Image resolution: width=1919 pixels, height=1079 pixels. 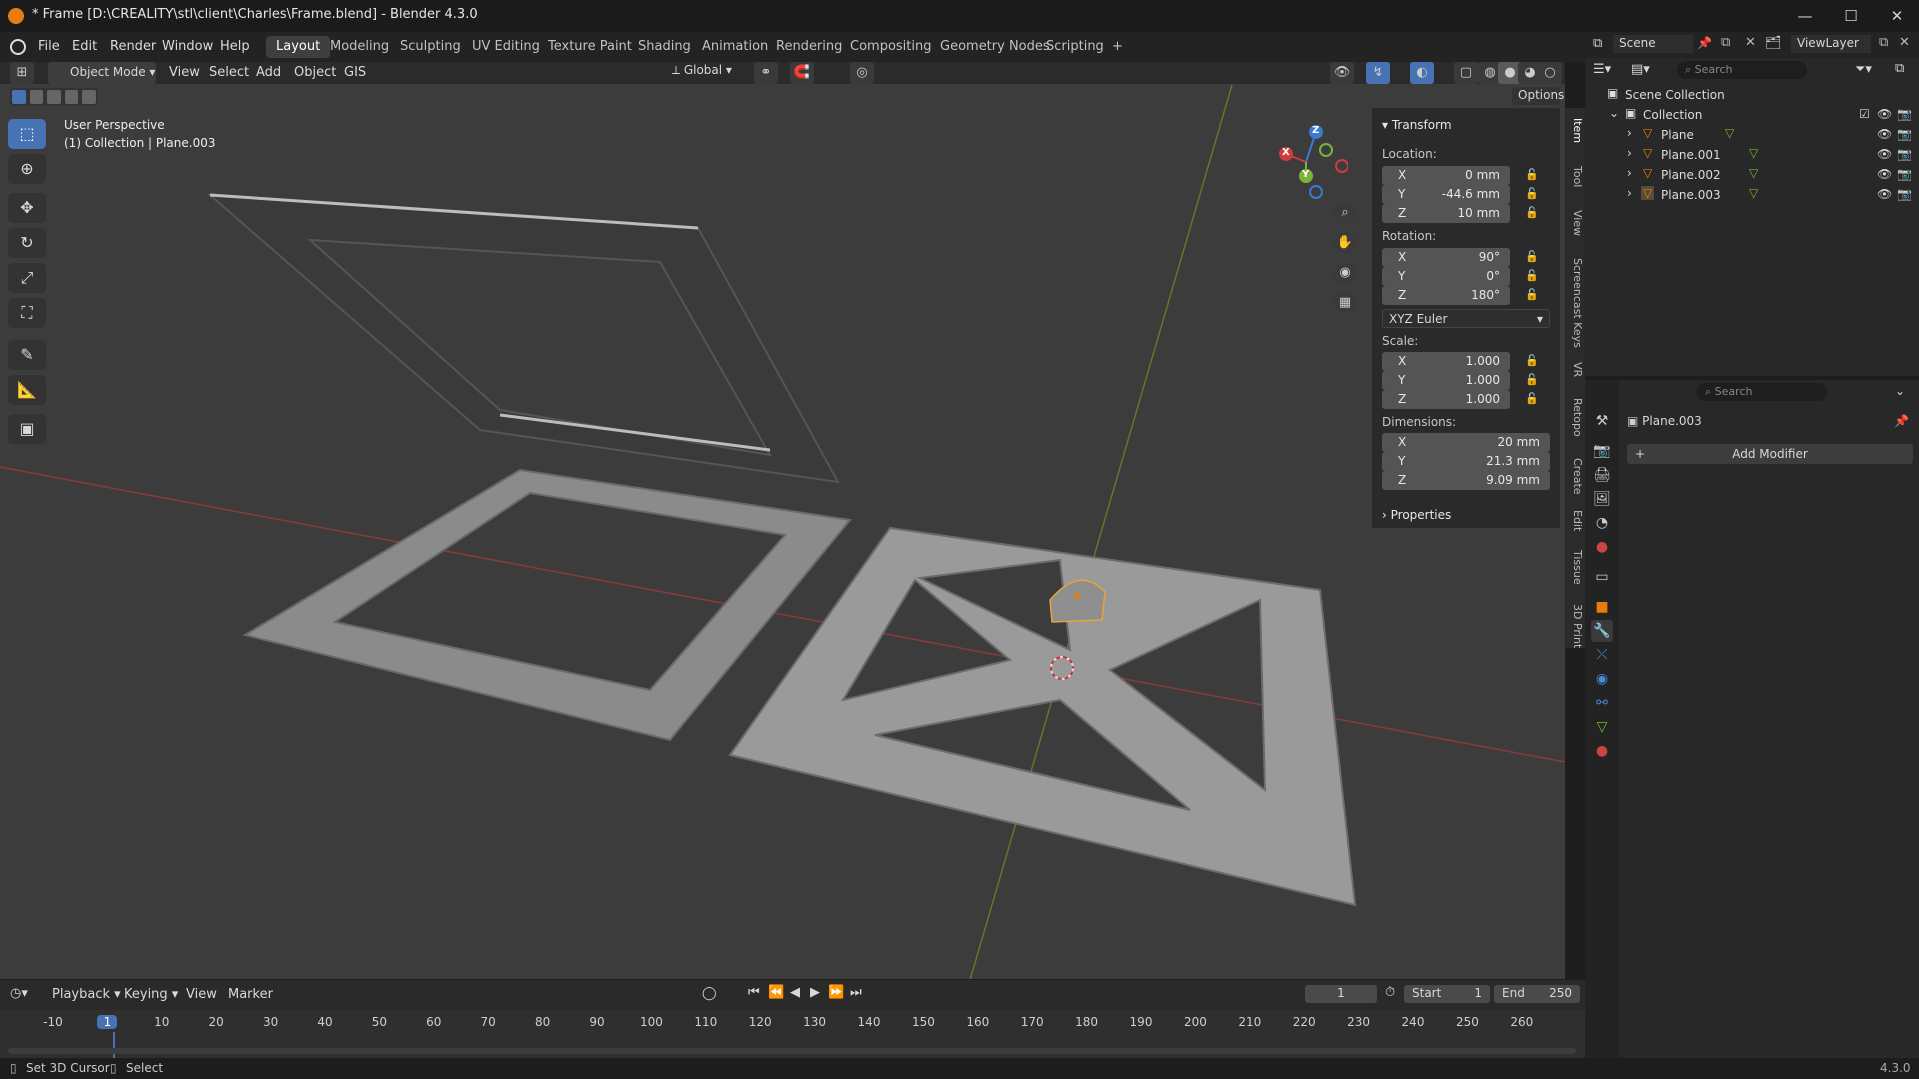 I want to click on jump-end-icon: ⏭, so click(x=856, y=992).